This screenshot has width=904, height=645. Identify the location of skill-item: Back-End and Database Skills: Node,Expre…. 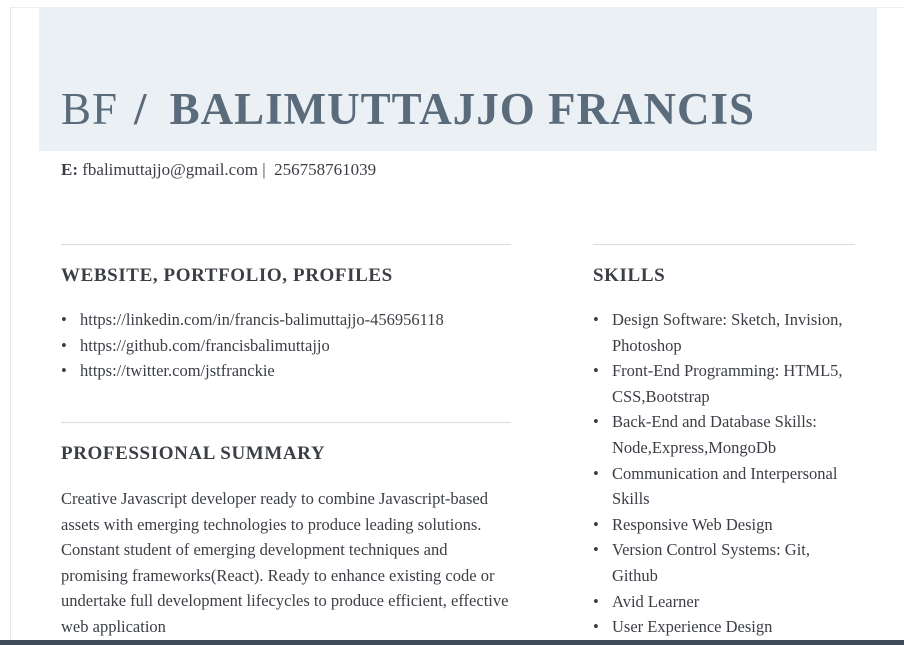
(724, 434).